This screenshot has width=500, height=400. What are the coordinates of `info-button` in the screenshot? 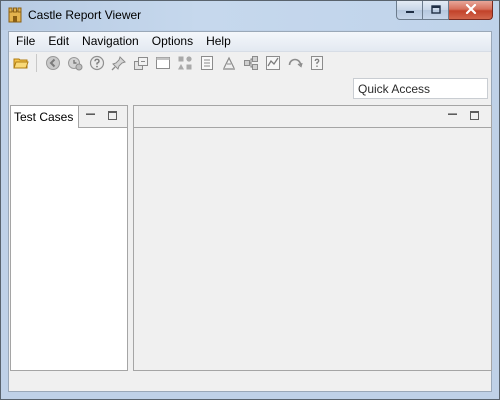 It's located at (97, 63).